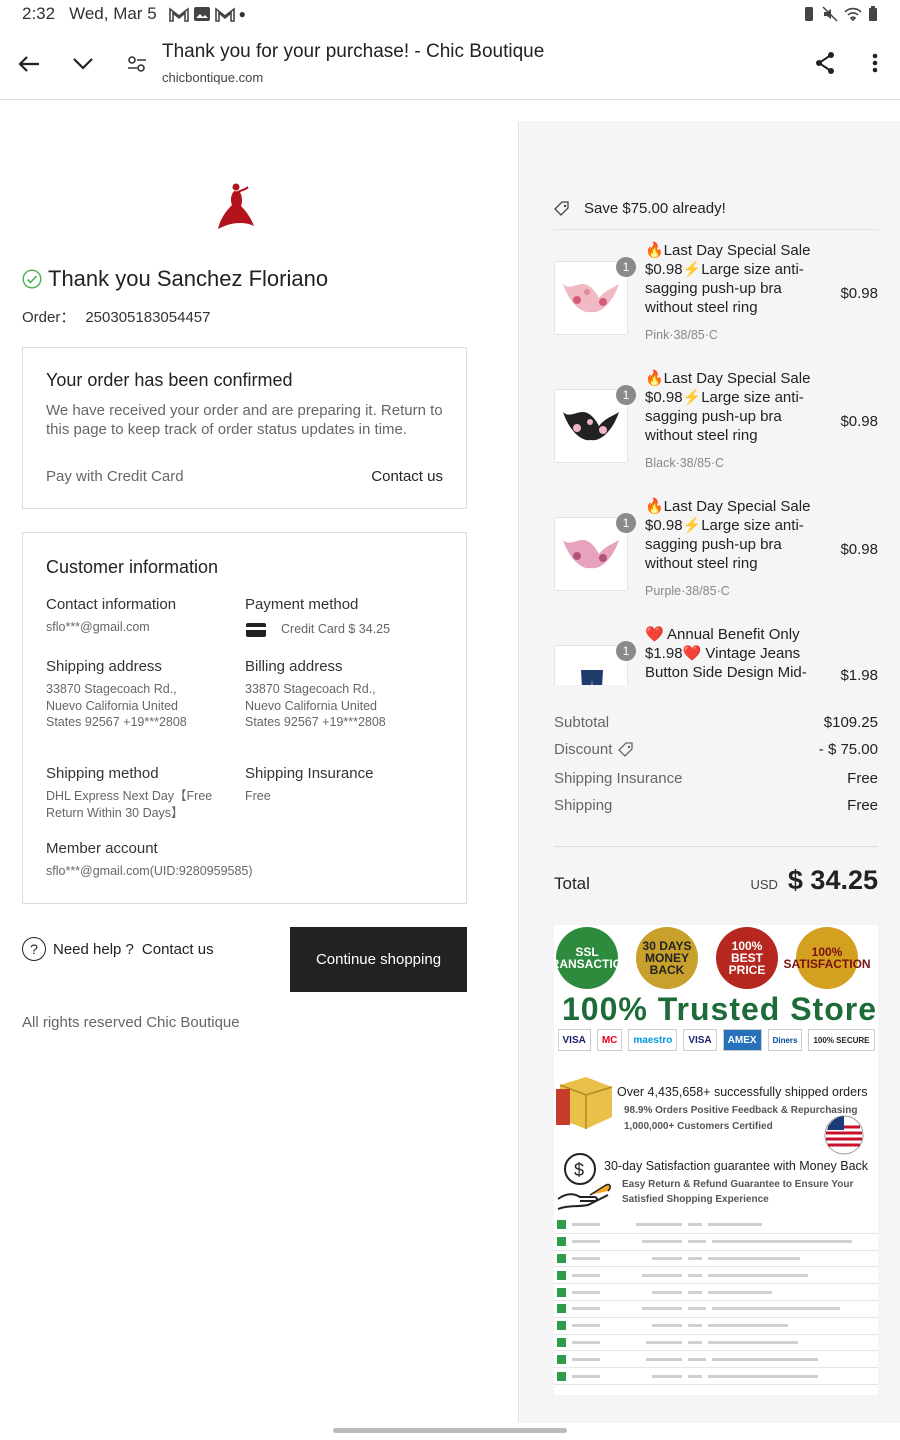  I want to click on order-ledger-image, so click(716, 1301).